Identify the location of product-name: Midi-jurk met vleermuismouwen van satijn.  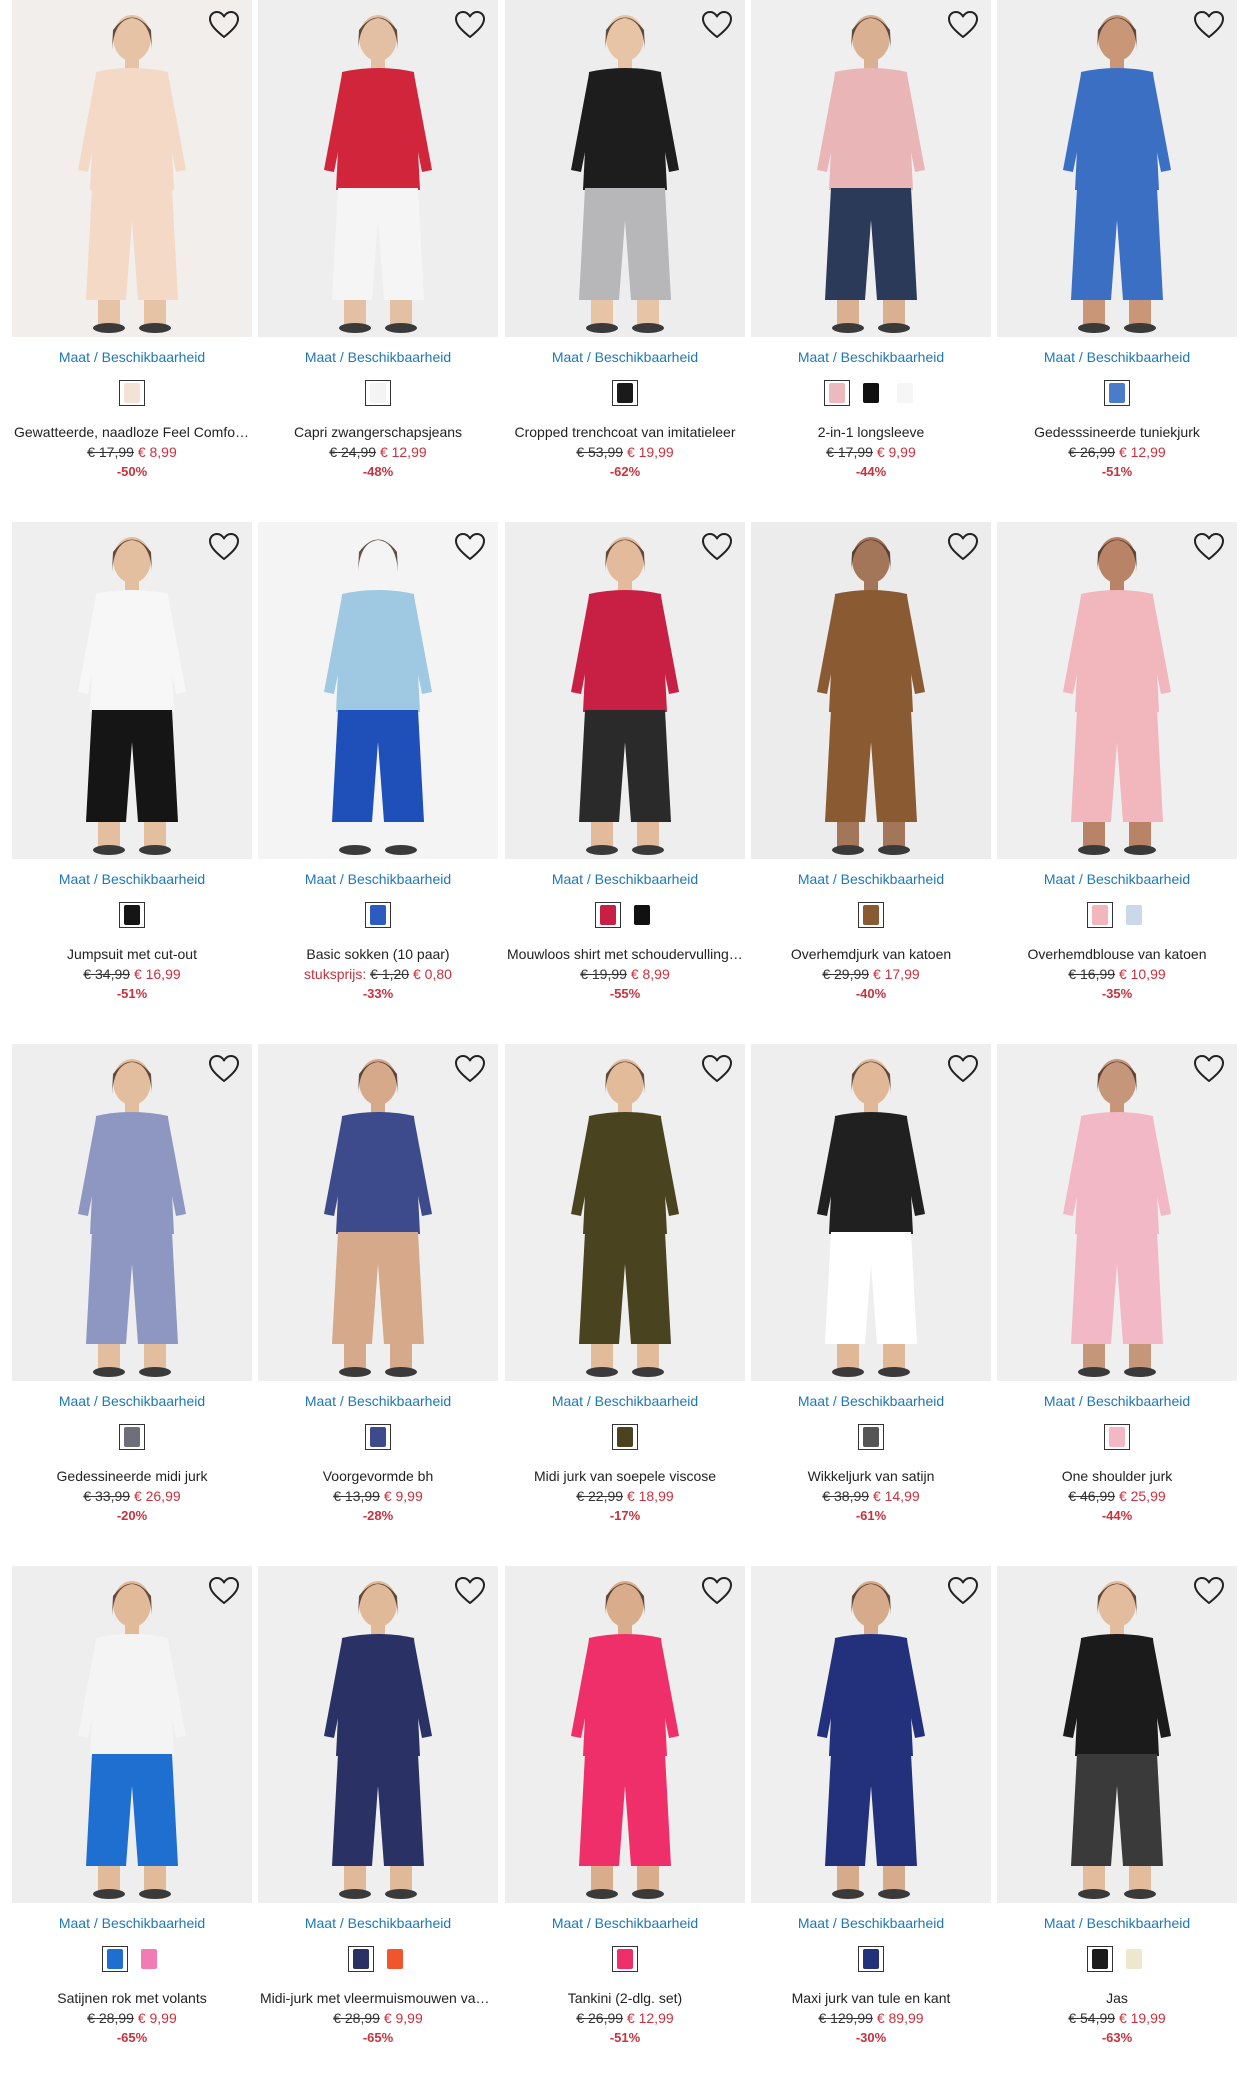
(378, 1998).